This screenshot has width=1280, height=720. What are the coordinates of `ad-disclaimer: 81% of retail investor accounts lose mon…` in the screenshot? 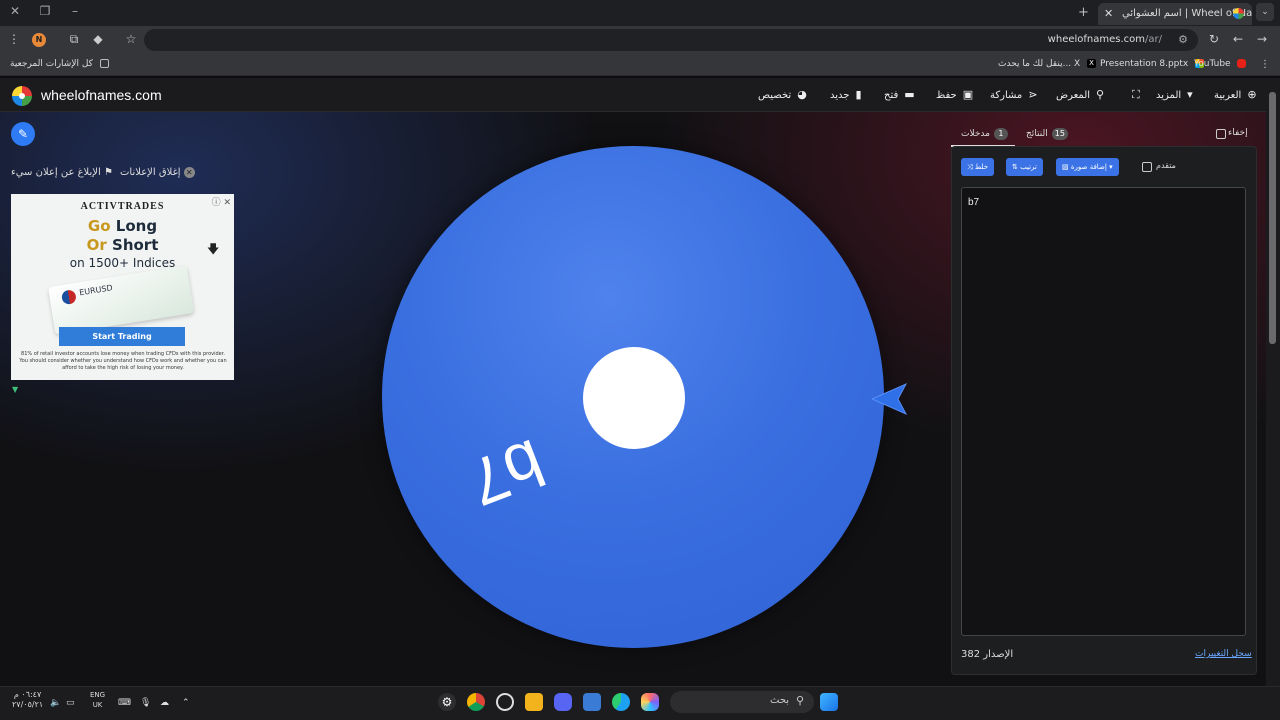 It's located at (123, 361).